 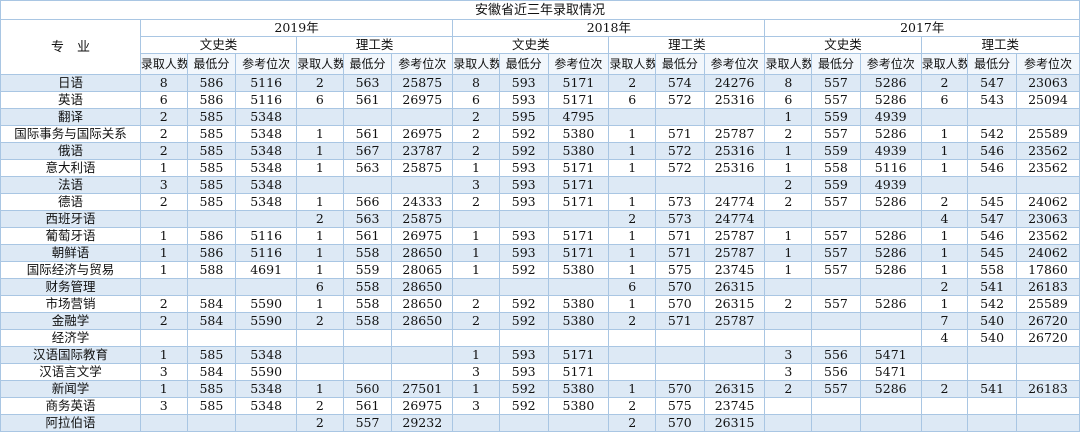 I want to click on data-cell: 4795, so click(x=578, y=117).